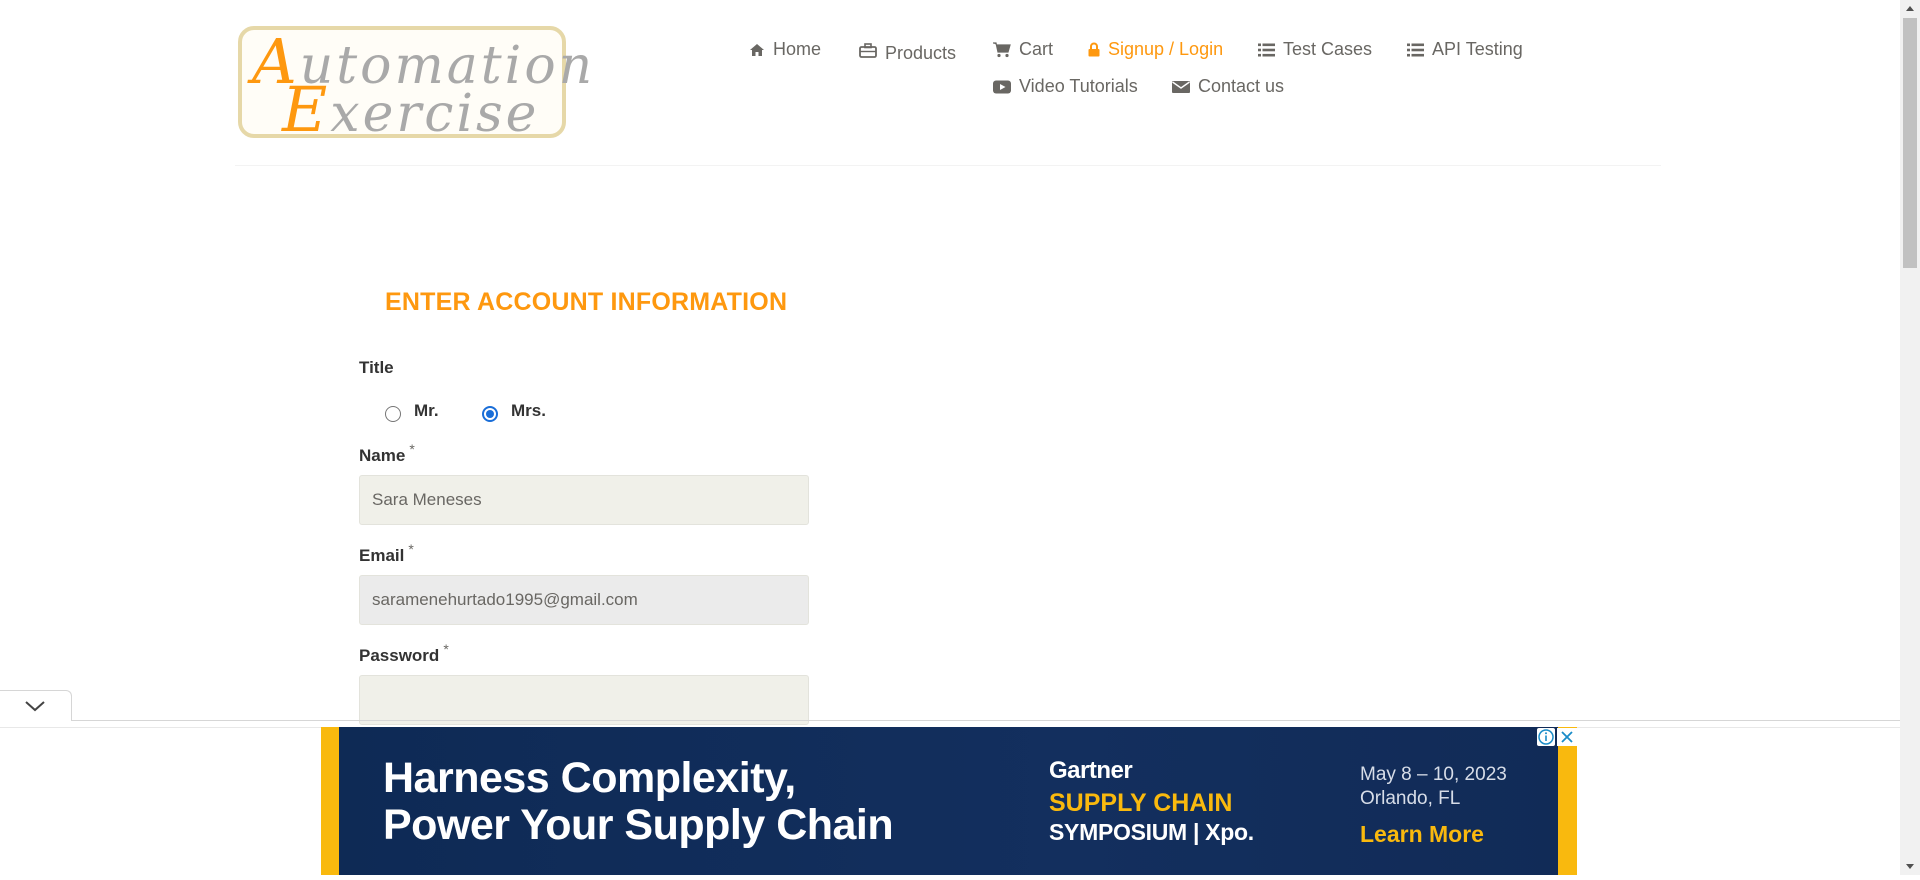  I want to click on briefcase-icon, so click(868, 50).